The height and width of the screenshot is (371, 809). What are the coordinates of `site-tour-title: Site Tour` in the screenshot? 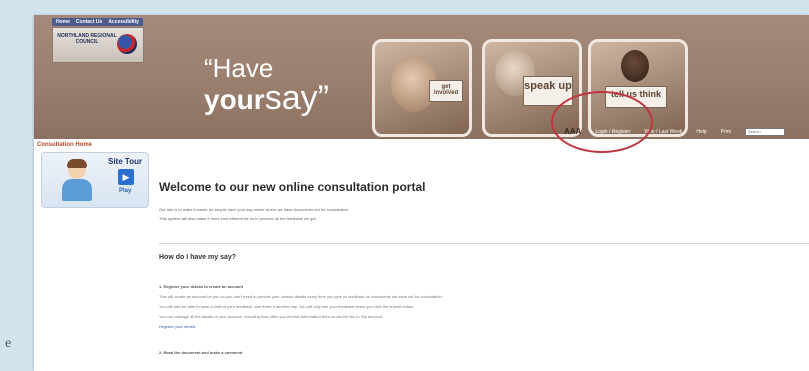 It's located at (125, 161).